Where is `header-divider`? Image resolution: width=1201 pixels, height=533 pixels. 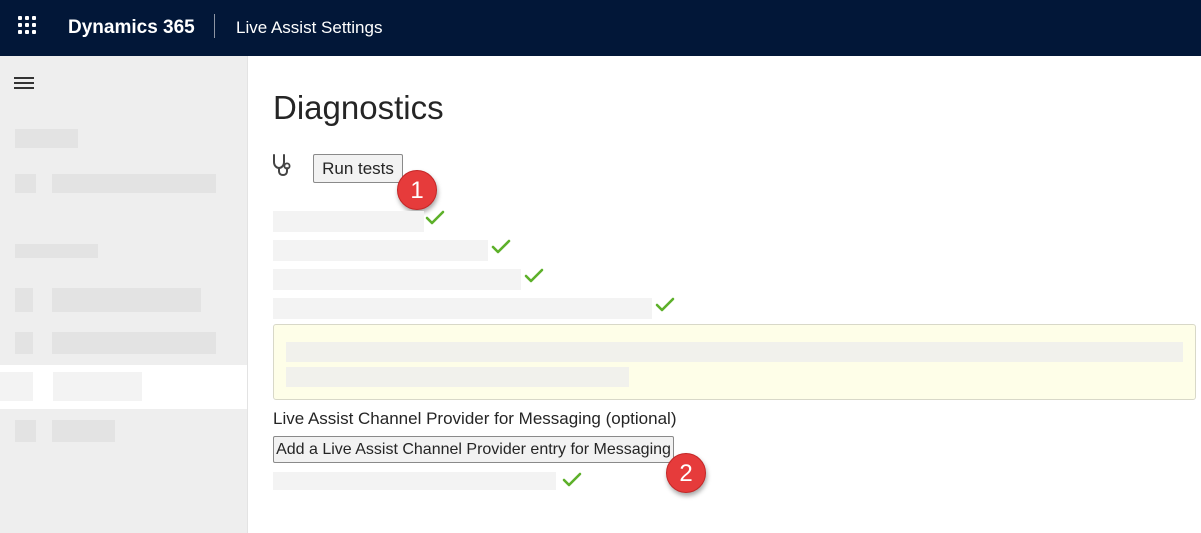
header-divider is located at coordinates (214, 26).